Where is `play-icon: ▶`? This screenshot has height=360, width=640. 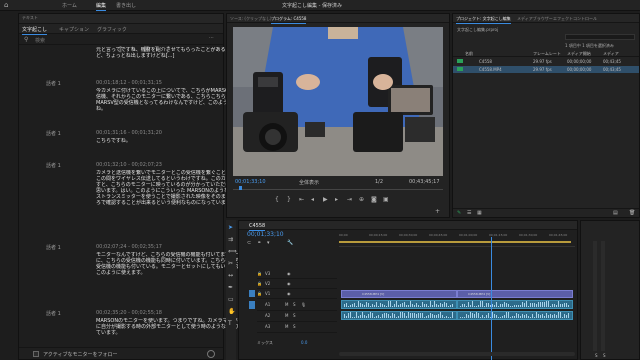 play-icon: ▶ is located at coordinates (325, 199).